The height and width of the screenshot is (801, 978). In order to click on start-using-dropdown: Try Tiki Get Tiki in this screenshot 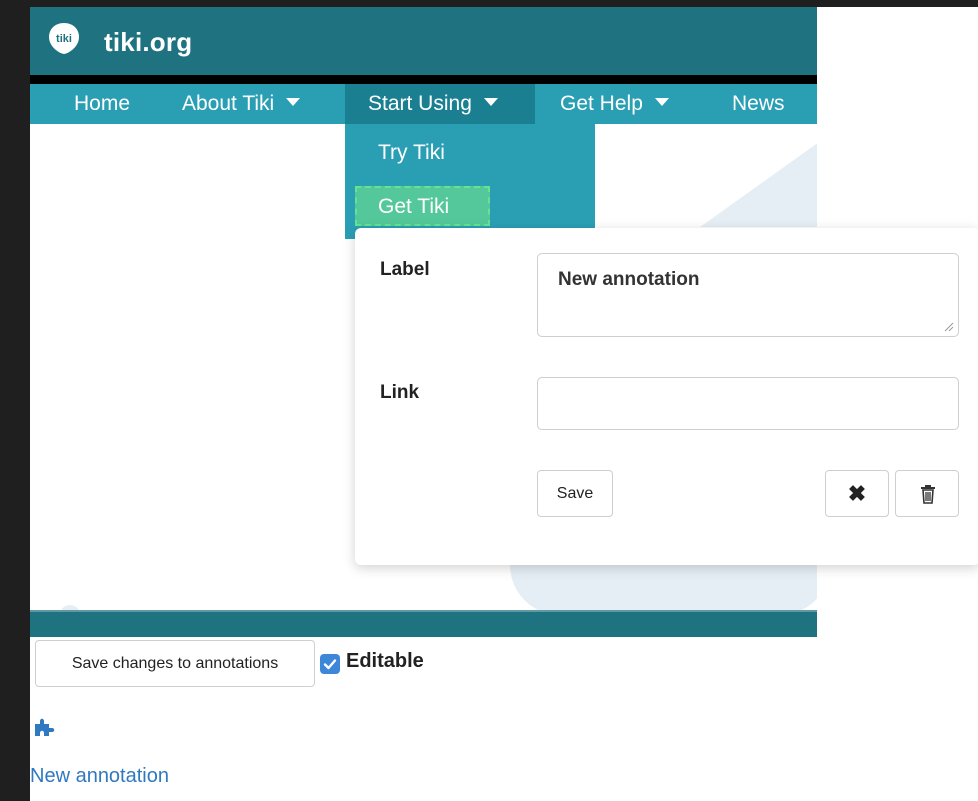, I will do `click(470, 181)`.